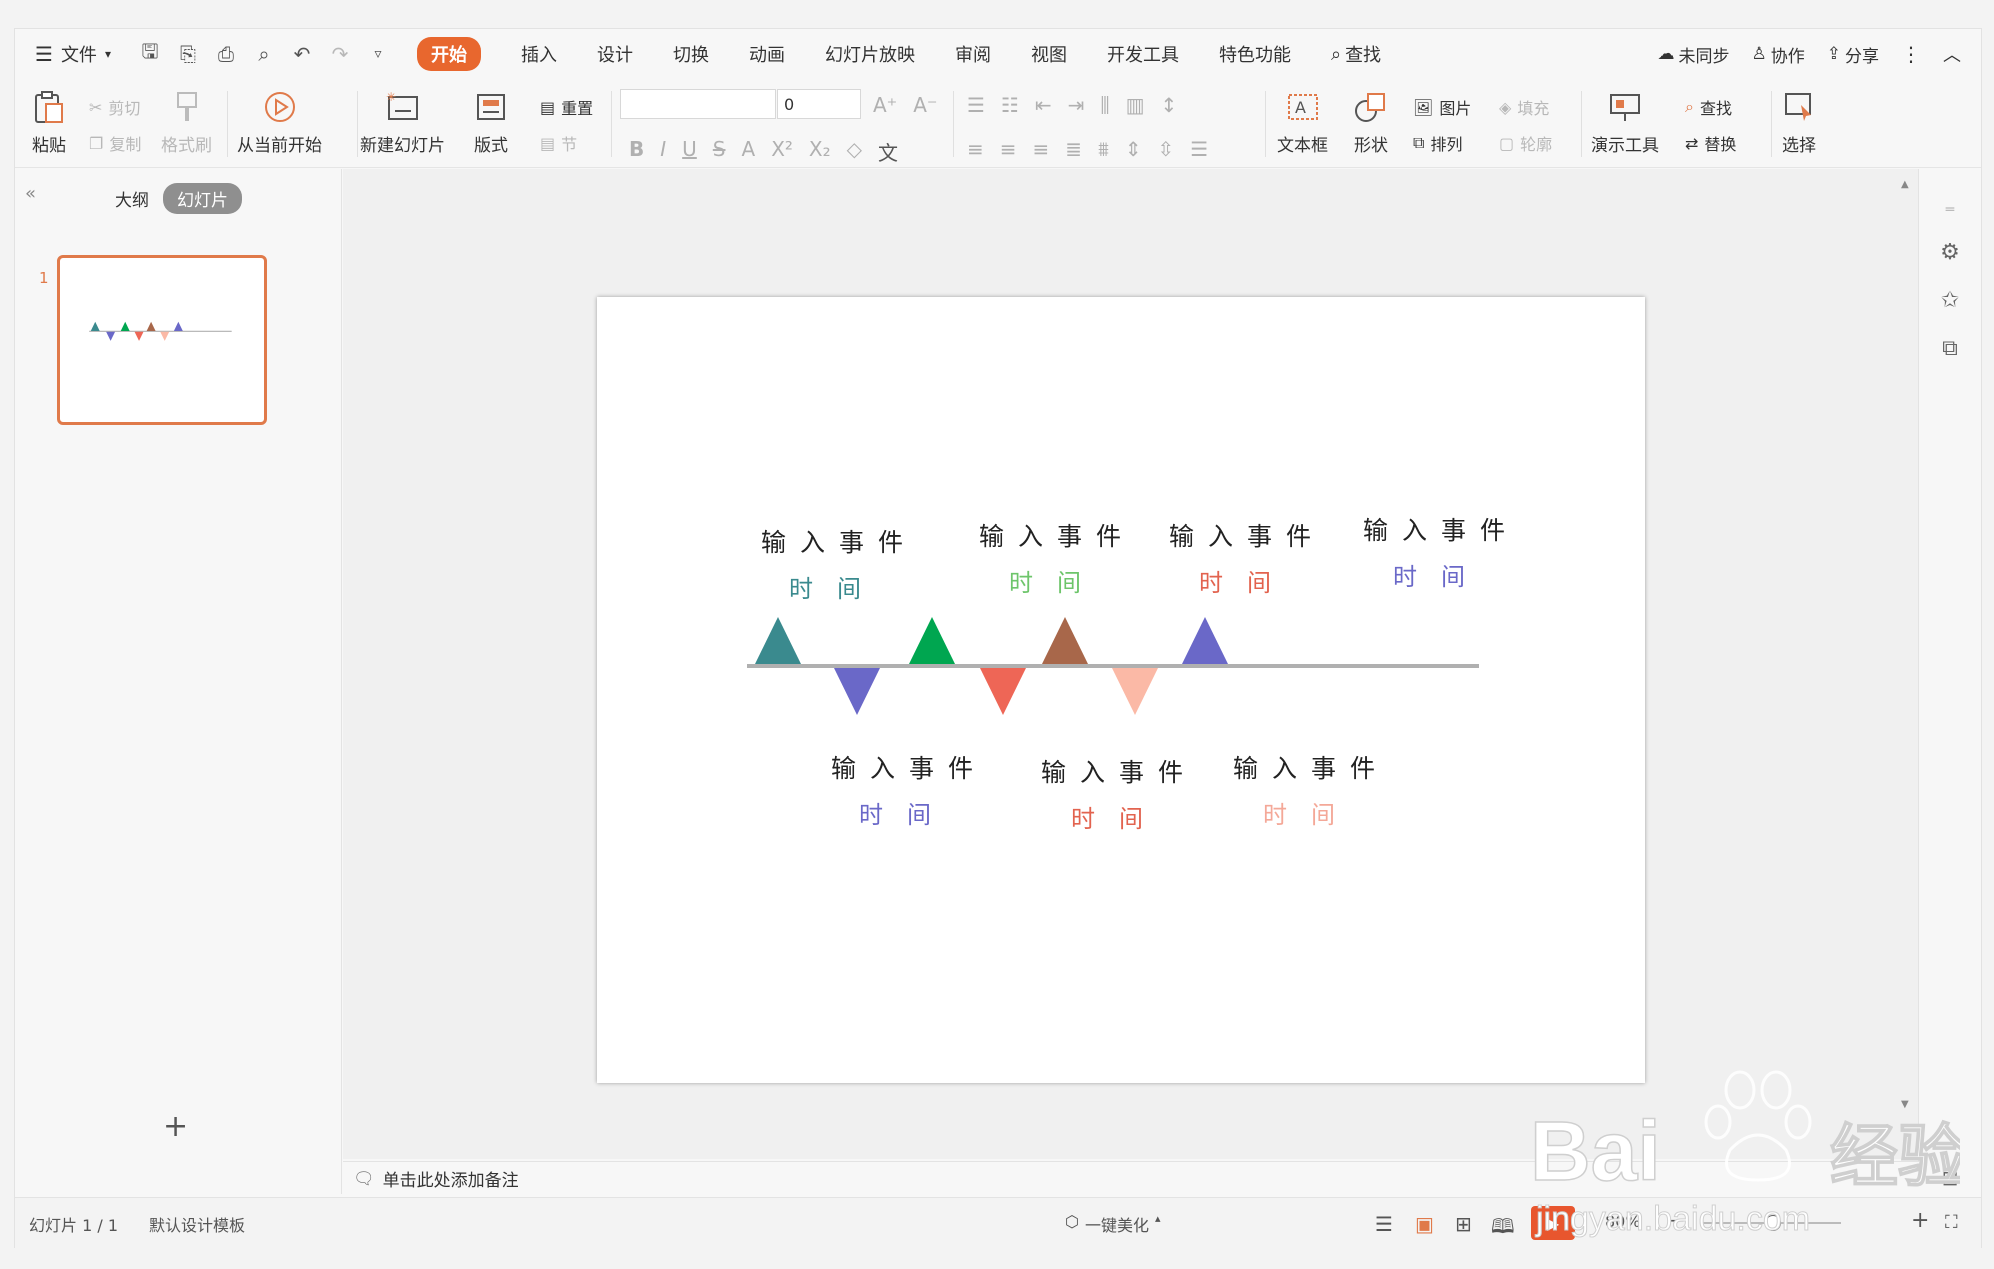 Image resolution: width=1994 pixels, height=1269 pixels. I want to click on tab-transition: 切换, so click(691, 54).